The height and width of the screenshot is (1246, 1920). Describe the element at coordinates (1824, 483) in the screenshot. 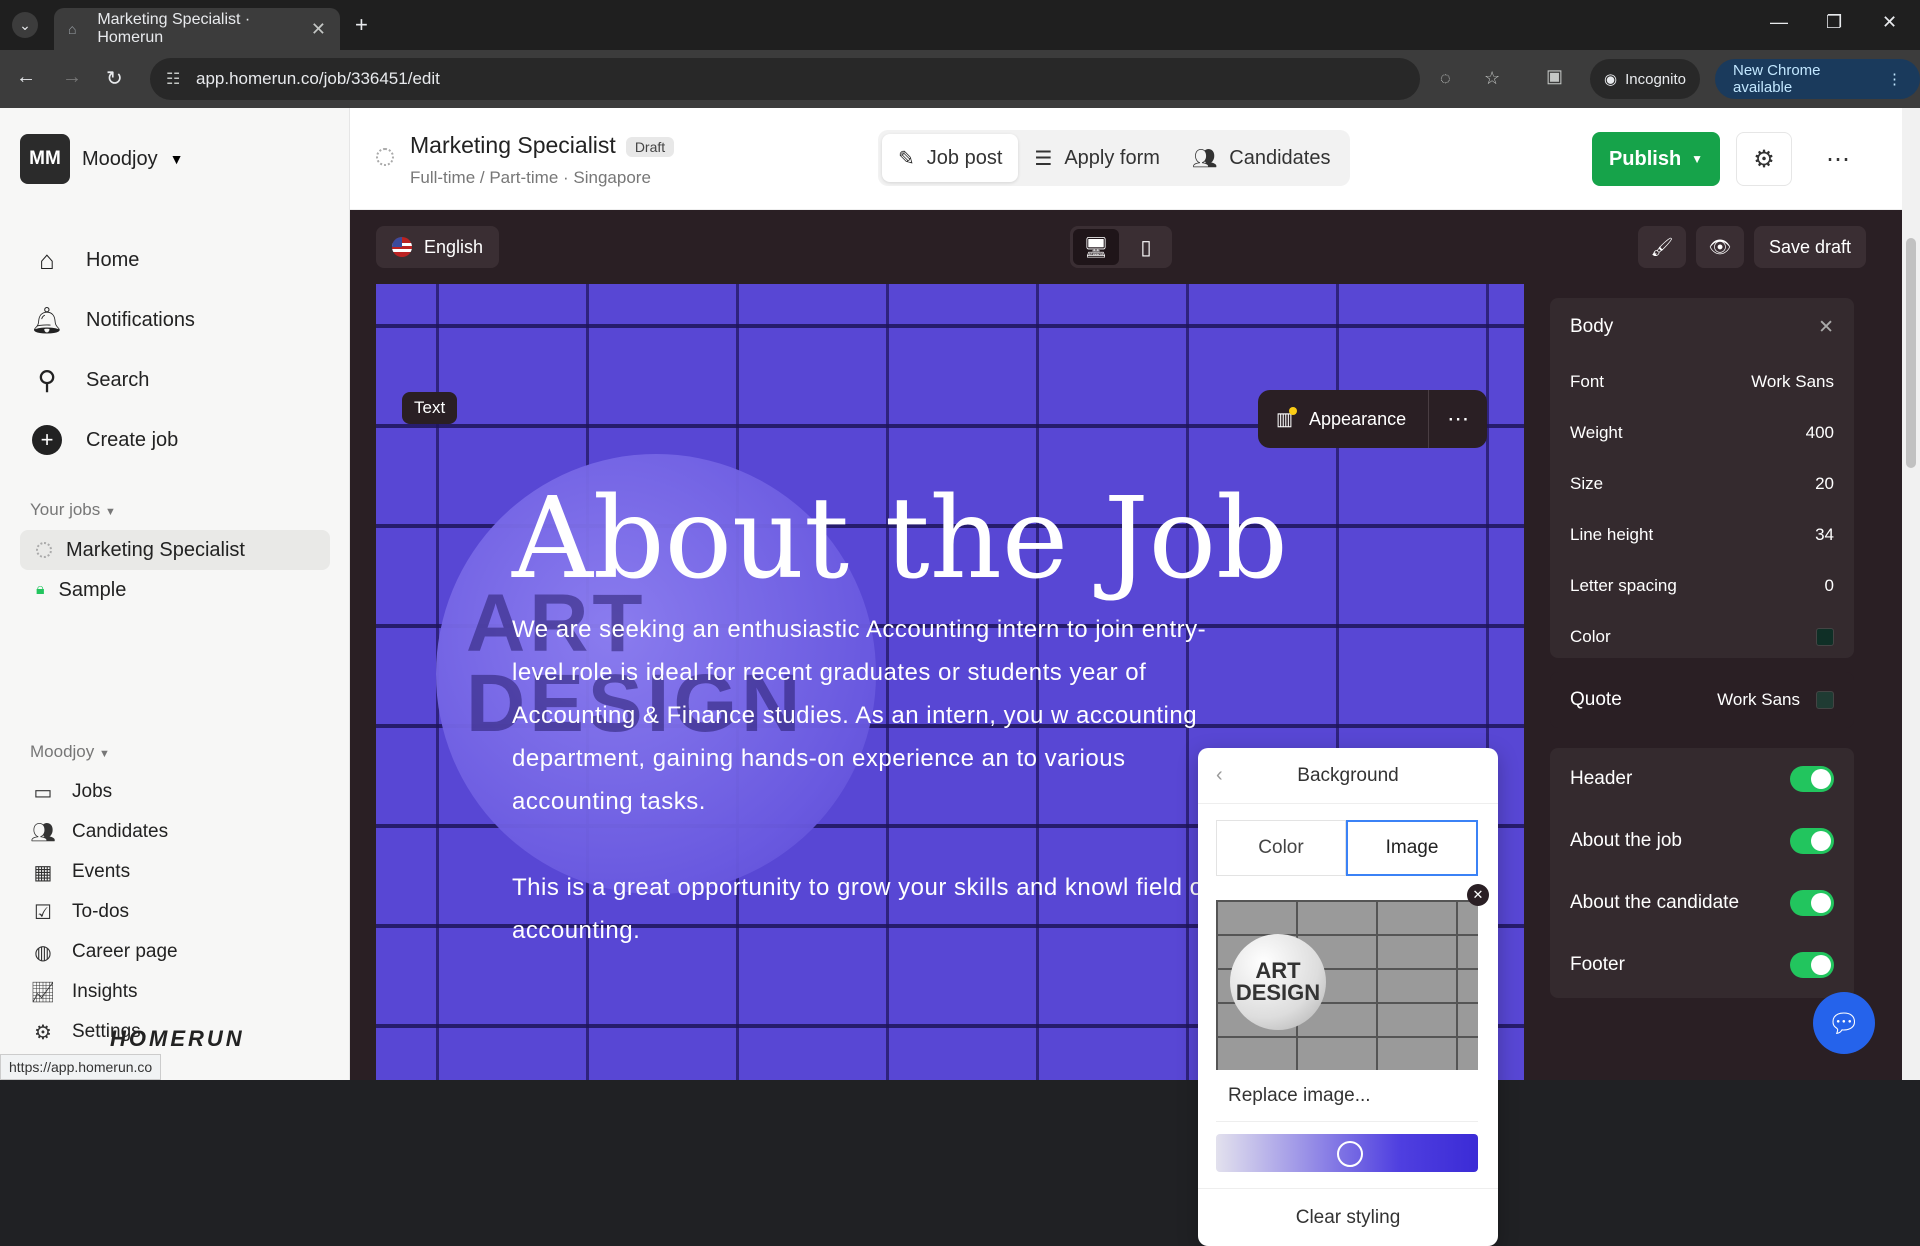

I see `row-value: 20` at that location.